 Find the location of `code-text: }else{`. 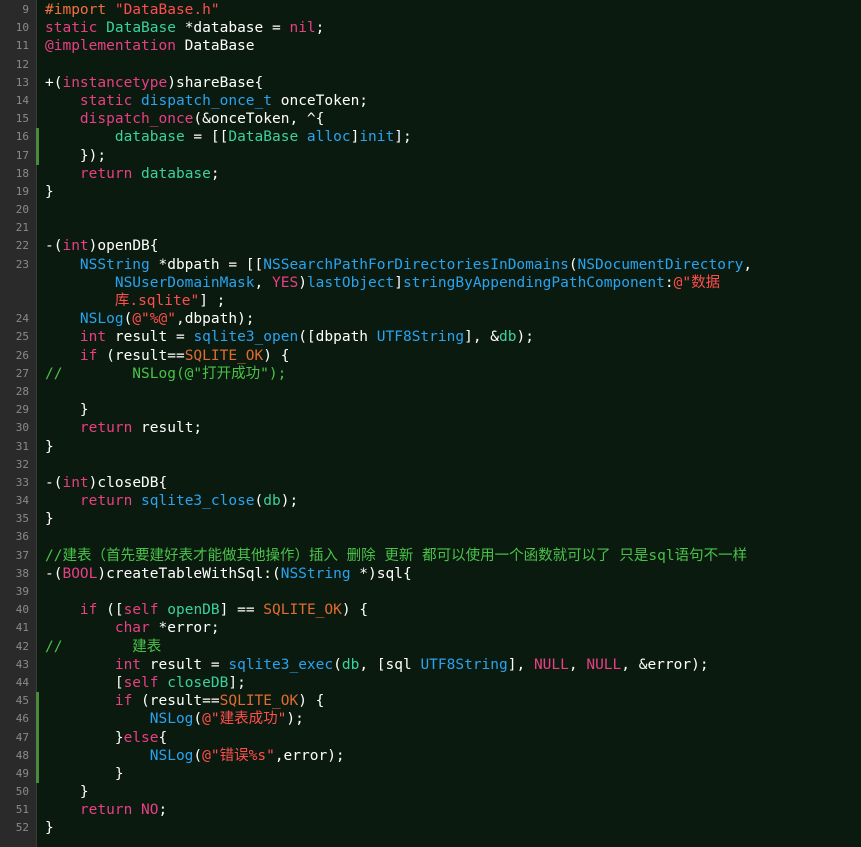

code-text: }else{ is located at coordinates (445, 738).